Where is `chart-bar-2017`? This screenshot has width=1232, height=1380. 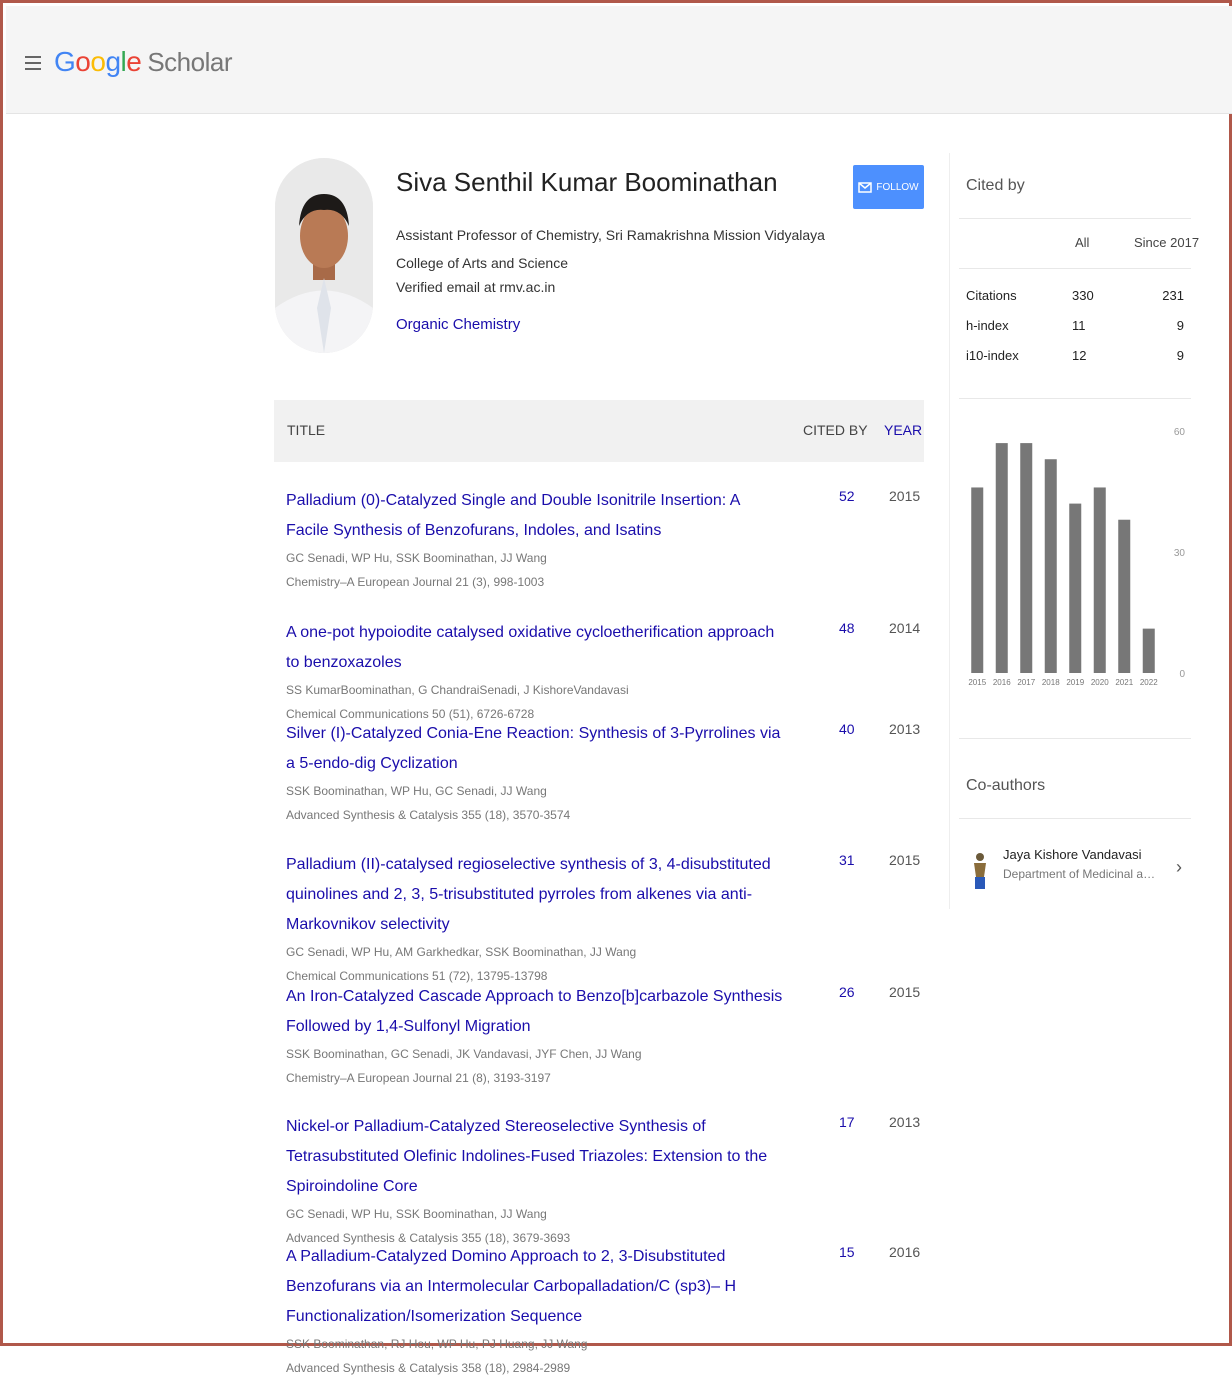 chart-bar-2017 is located at coordinates (1026, 558).